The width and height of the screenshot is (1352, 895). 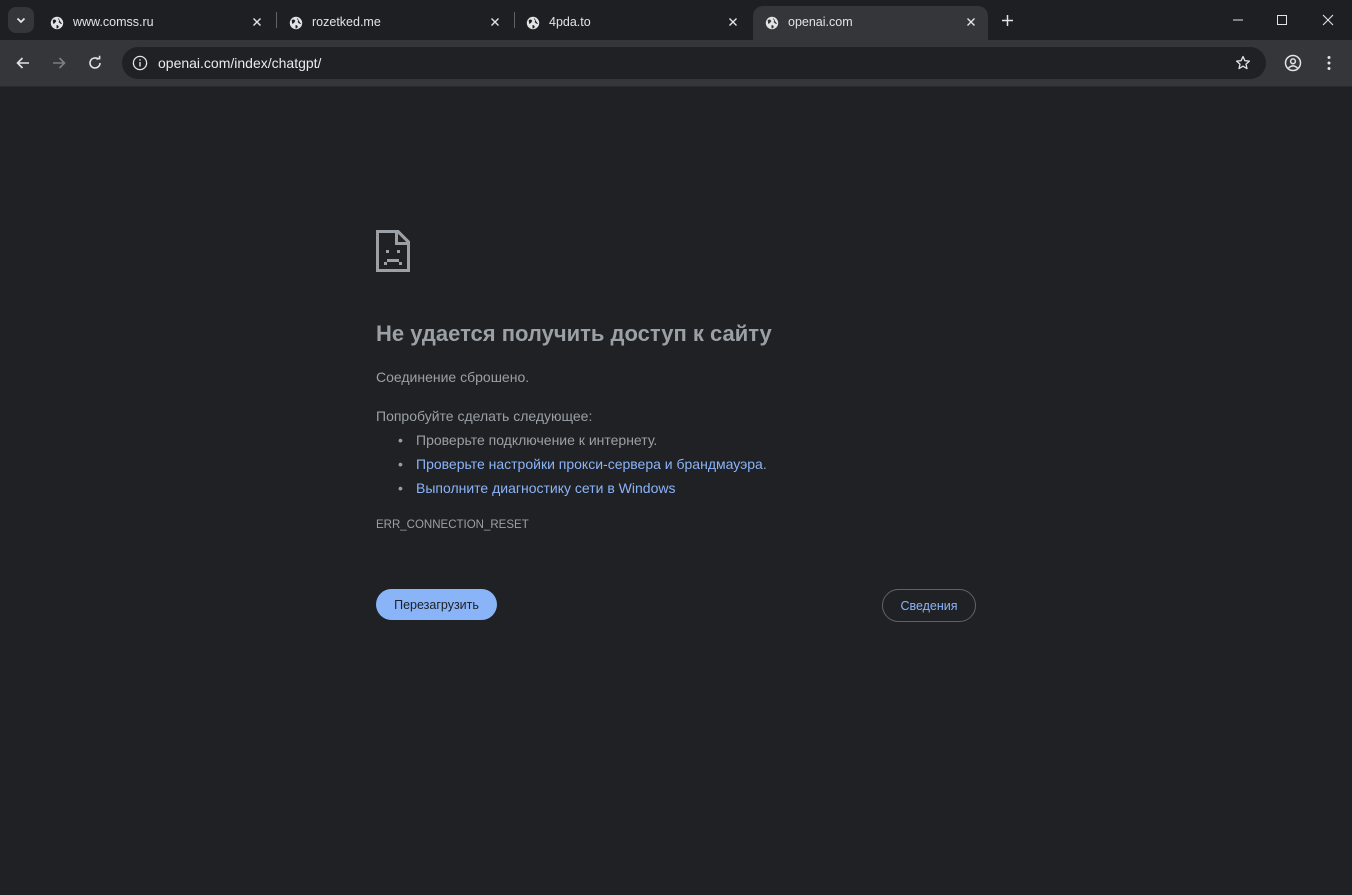 I want to click on suggestion-proxy-period: ., so click(x=764, y=464).